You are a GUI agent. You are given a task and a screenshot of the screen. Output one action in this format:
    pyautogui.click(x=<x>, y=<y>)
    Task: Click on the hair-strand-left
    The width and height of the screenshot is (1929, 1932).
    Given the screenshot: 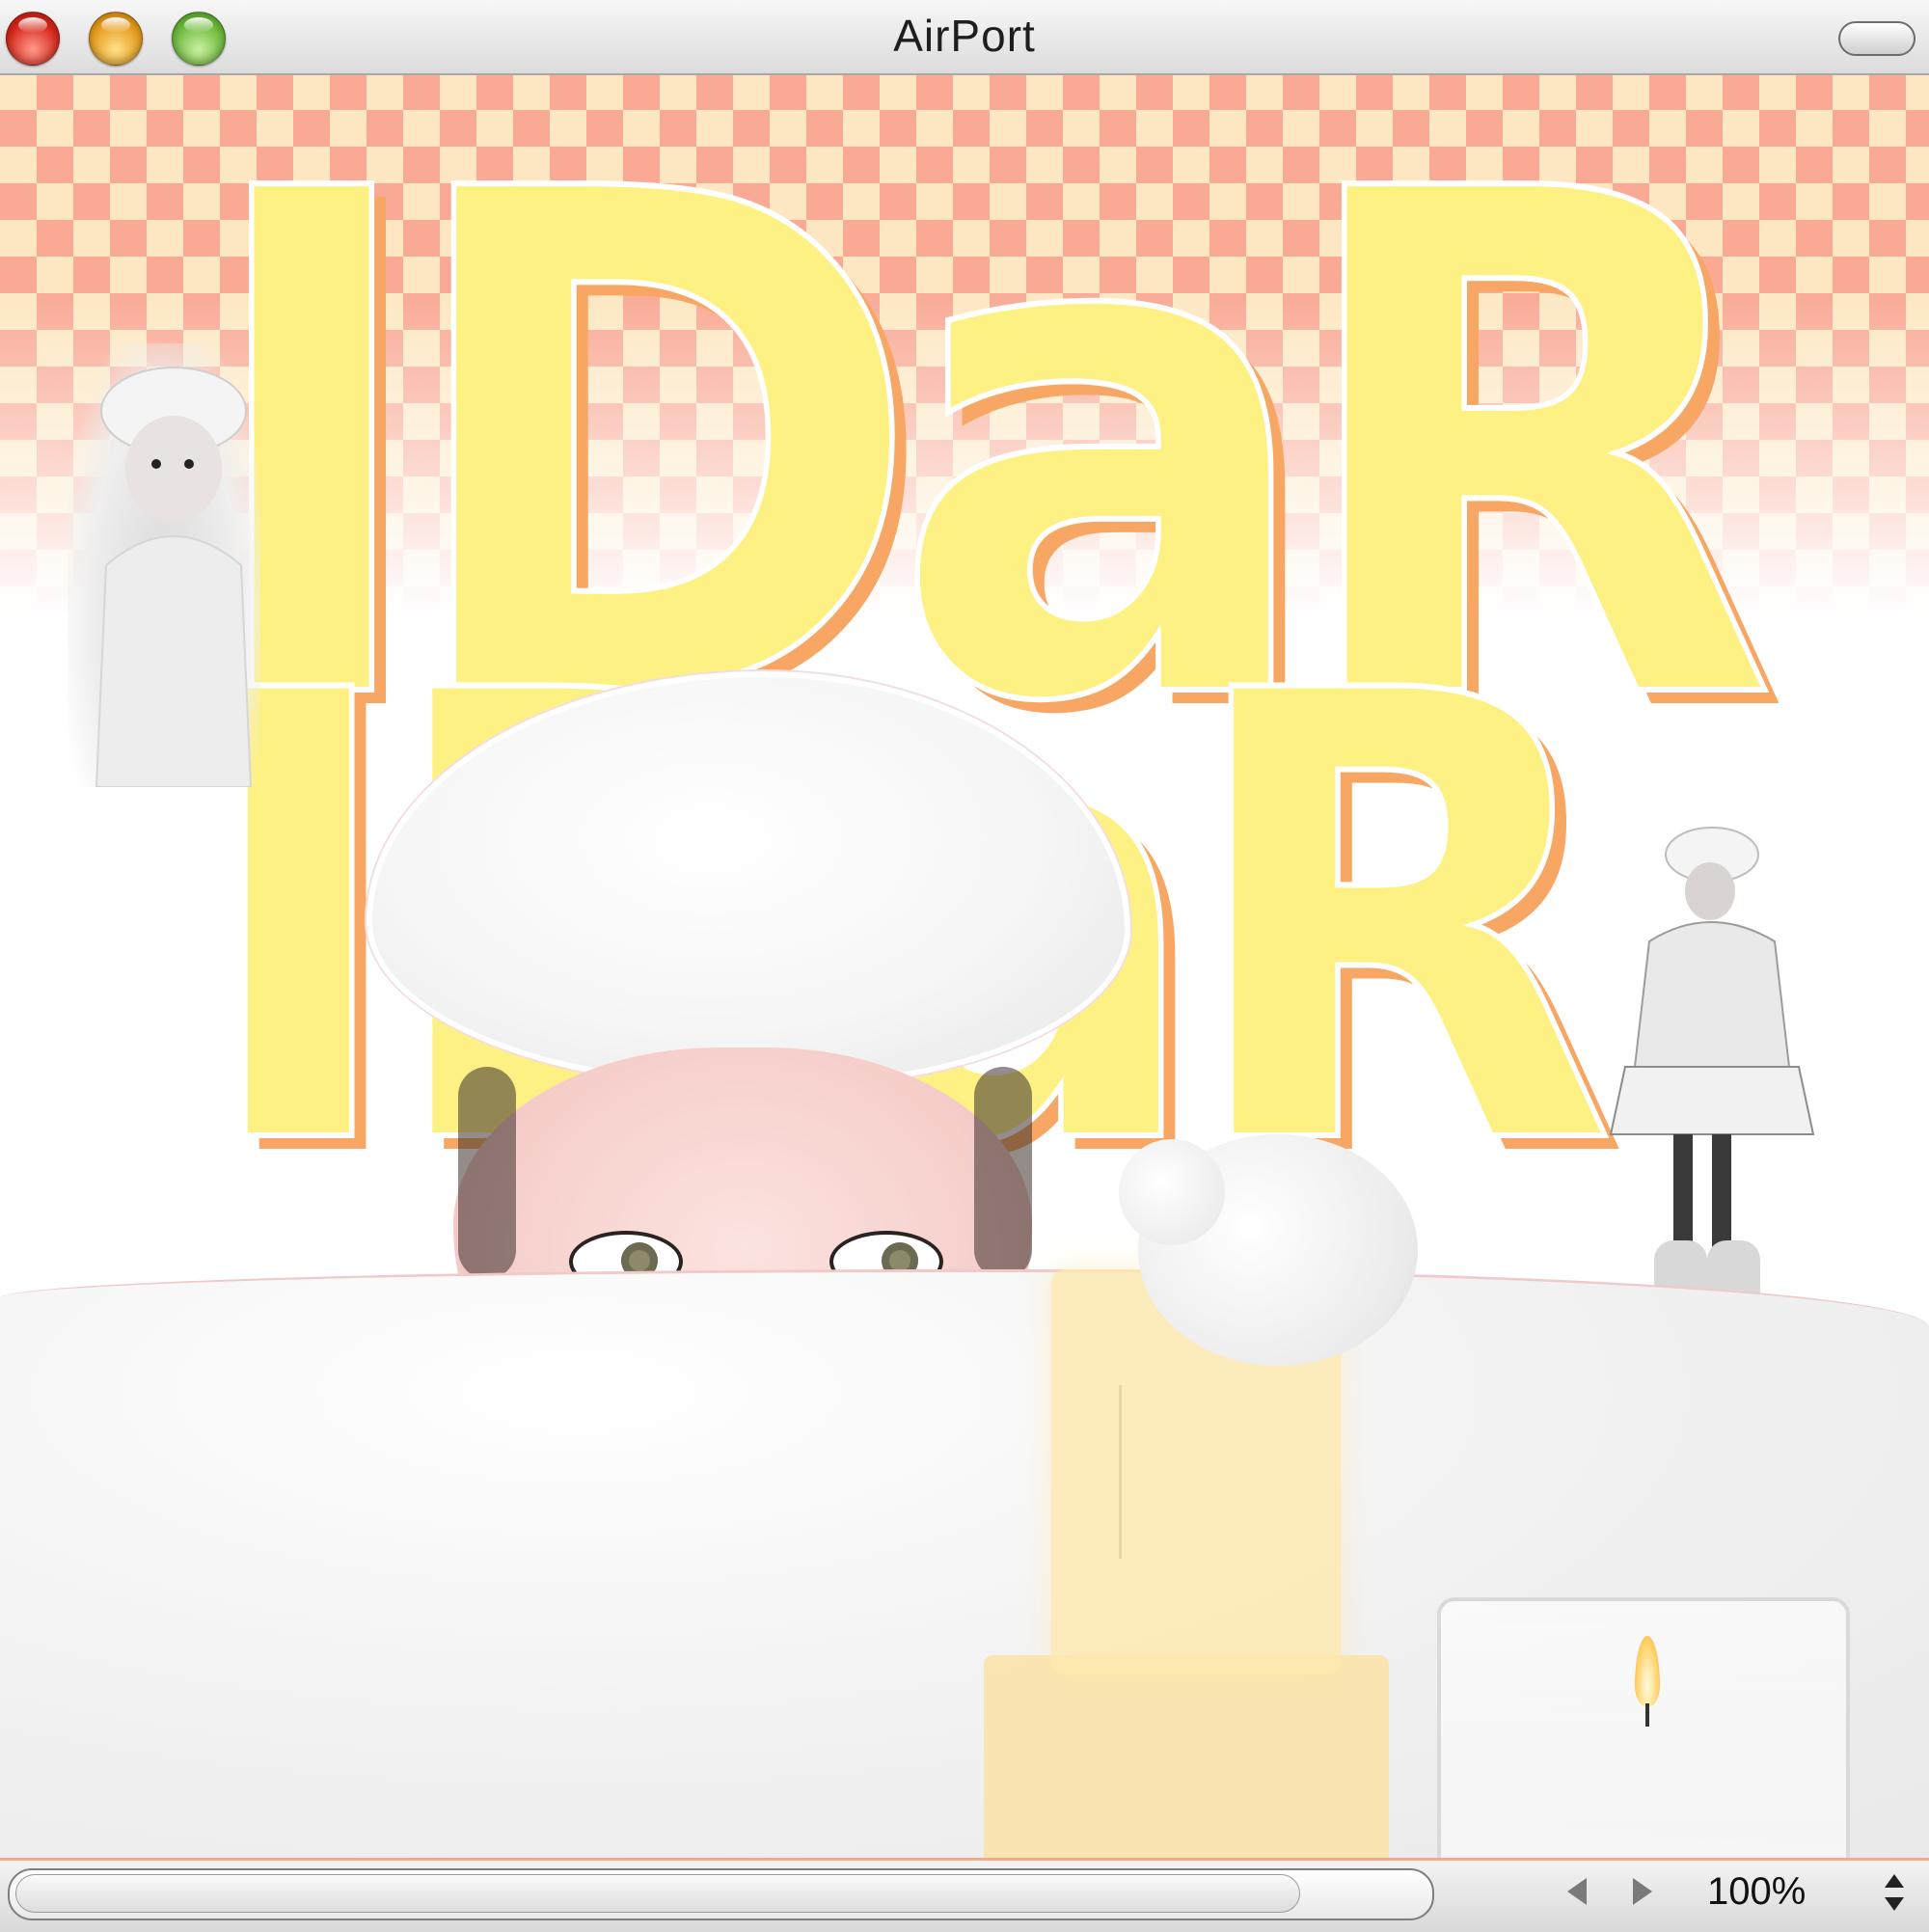 What is the action you would take?
    pyautogui.click(x=487, y=1173)
    